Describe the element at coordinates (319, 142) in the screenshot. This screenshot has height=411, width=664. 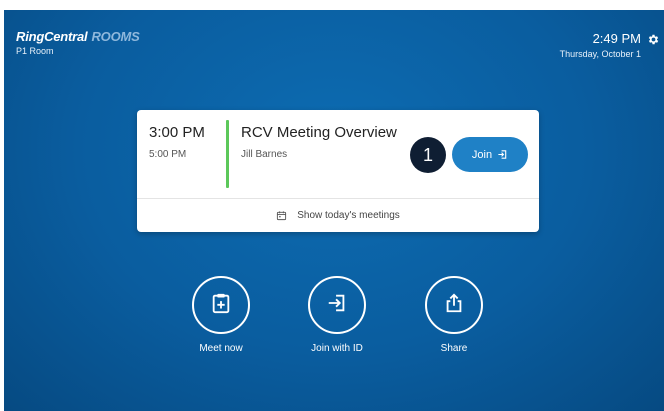
I see `meeting-info: RCV Meeting Overview Jill Barnes` at that location.